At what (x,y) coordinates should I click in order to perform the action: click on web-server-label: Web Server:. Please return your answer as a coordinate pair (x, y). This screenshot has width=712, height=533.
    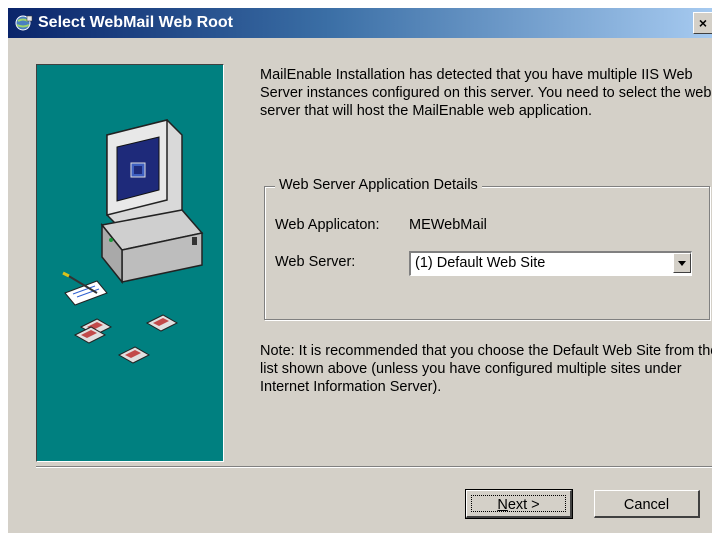
    Looking at the image, I should click on (315, 262).